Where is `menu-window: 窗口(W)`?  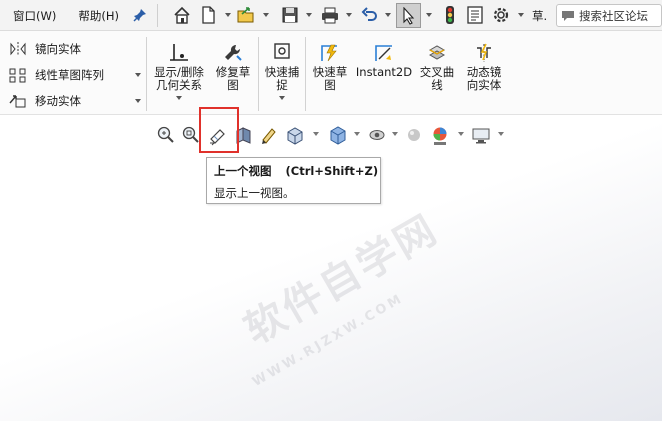
menu-window: 窗口(W) is located at coordinates (34, 16).